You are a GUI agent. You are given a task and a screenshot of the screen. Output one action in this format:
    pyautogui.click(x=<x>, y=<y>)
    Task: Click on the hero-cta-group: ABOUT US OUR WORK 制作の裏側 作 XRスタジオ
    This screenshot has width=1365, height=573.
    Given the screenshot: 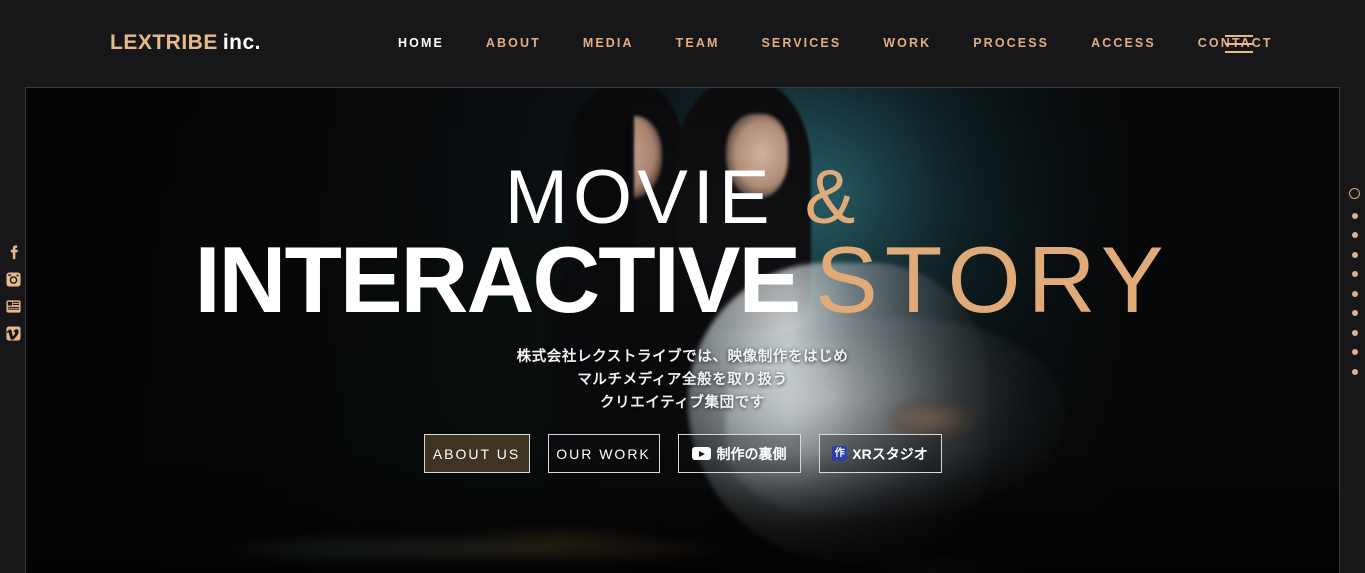 What is the action you would take?
    pyautogui.click(x=682, y=453)
    